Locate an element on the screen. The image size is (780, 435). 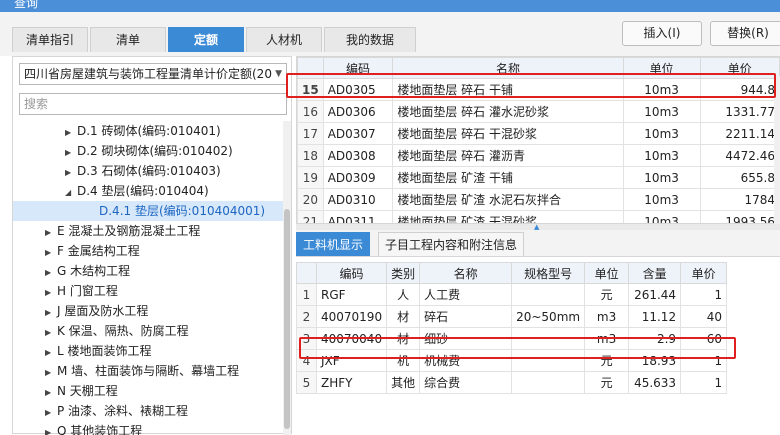
quota-table-scrollbar is located at coordinates (777, 150).